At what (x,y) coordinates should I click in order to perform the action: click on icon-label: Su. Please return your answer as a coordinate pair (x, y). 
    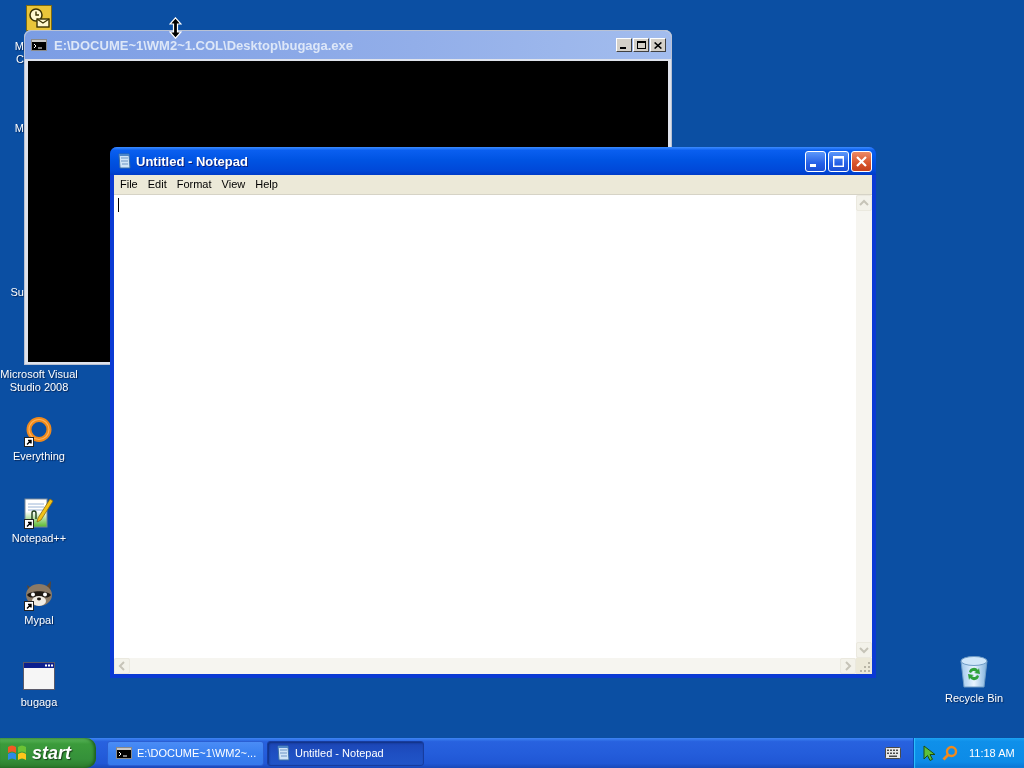
    Looking at the image, I should click on (17, 292).